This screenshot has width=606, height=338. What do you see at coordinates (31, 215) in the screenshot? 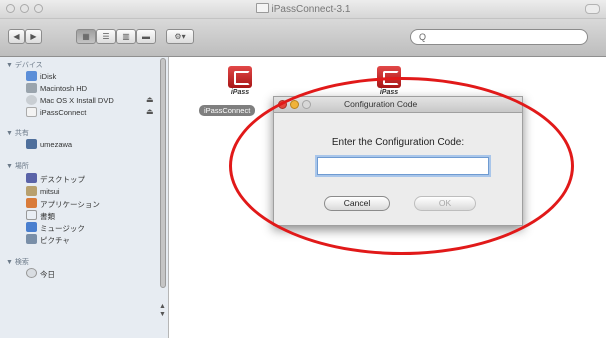
I see `documents-icon` at bounding box center [31, 215].